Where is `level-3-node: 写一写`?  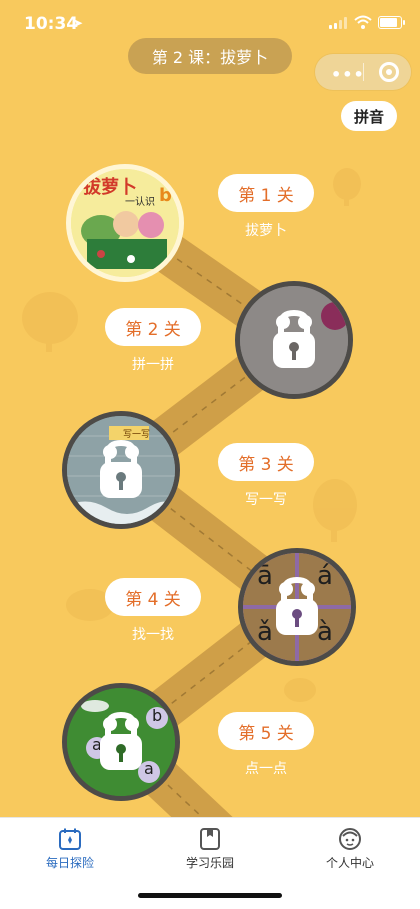
level-3-node: 写一写 is located at coordinates (121, 470).